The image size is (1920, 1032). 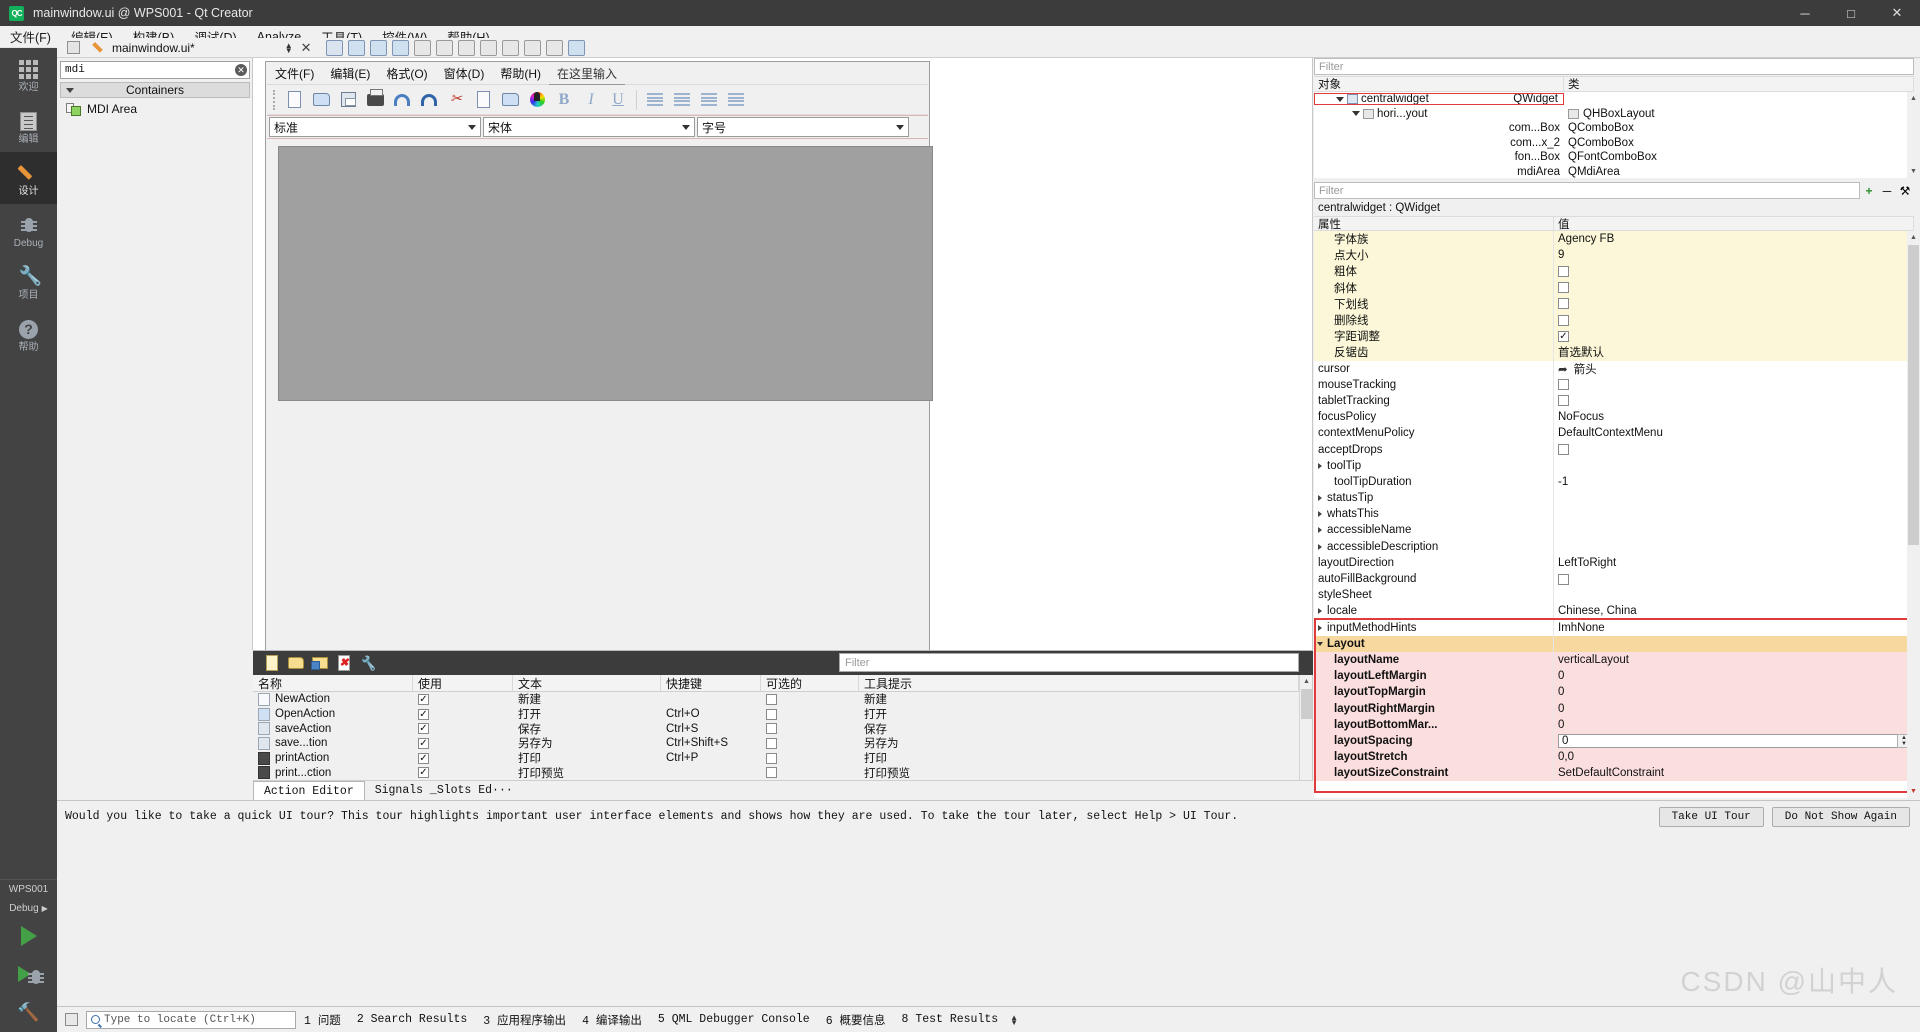 I want to click on property-row-layoutspacing: layoutSpacing 0 ▲ ▼, so click(x=1614, y=740).